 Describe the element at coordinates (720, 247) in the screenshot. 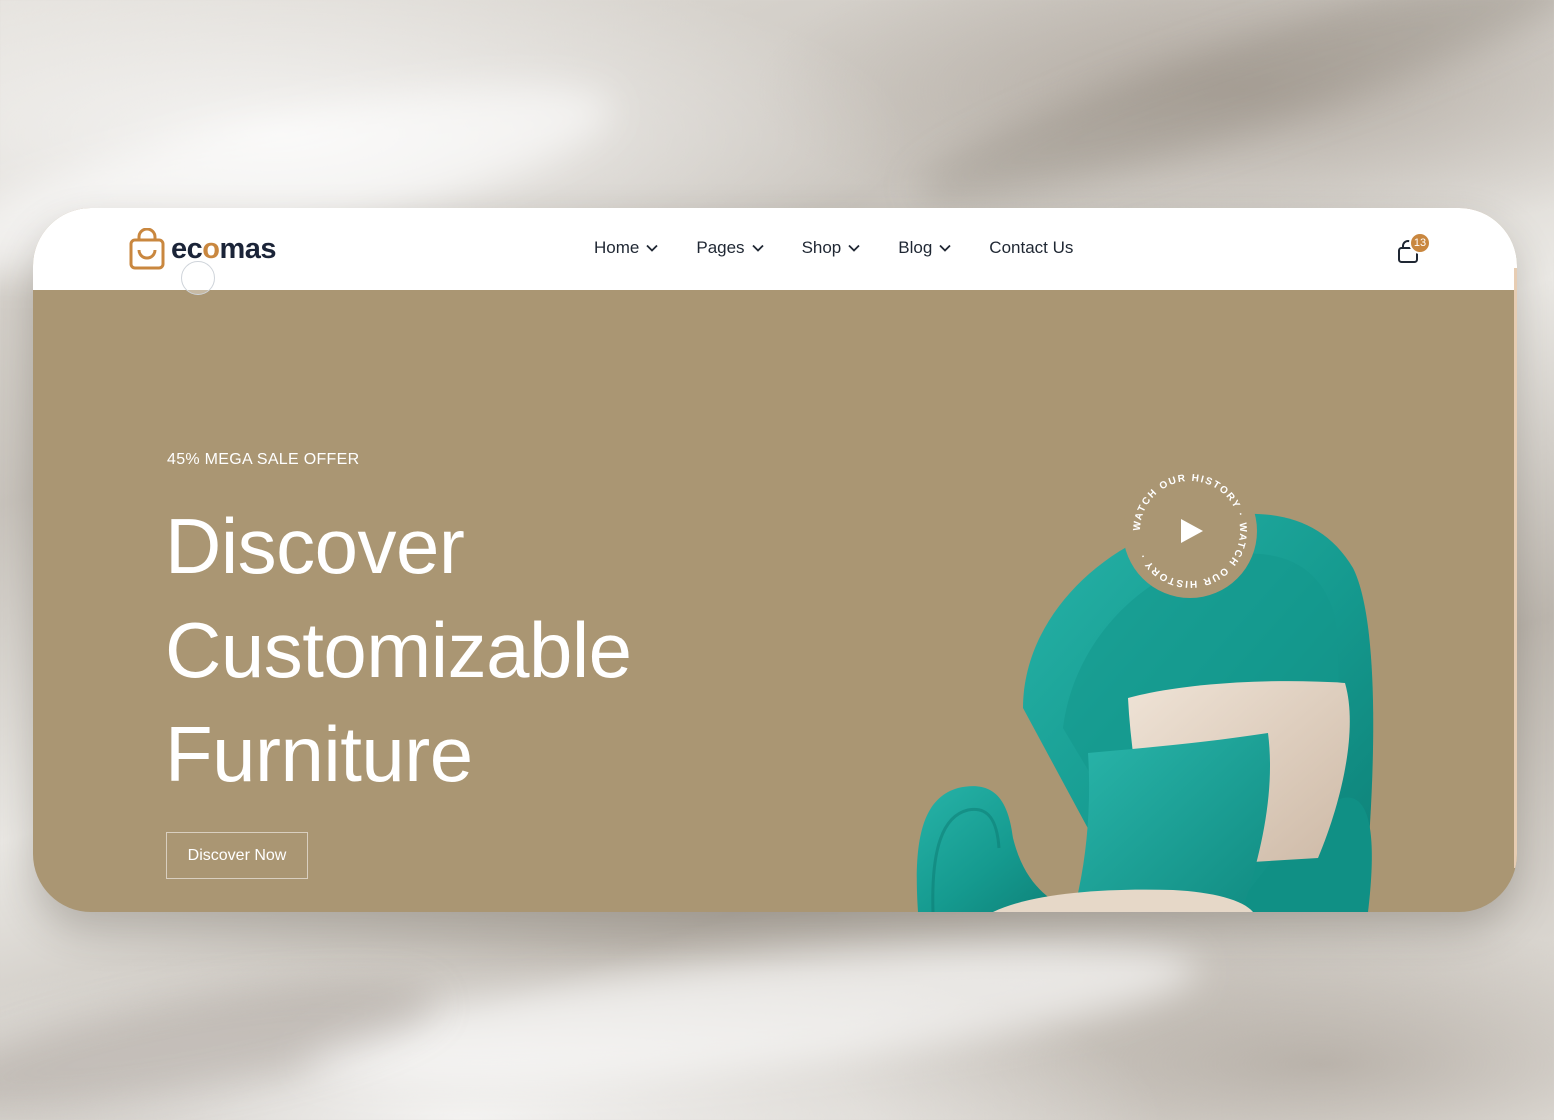

I see `nav-item-label: Pages` at that location.